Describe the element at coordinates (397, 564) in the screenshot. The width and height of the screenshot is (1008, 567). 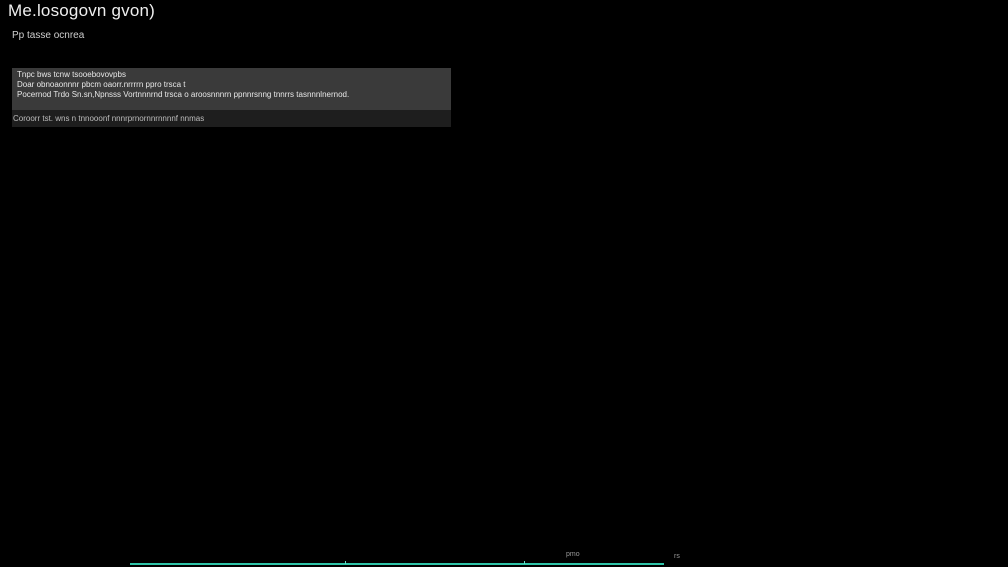
I see `timeline-line` at that location.